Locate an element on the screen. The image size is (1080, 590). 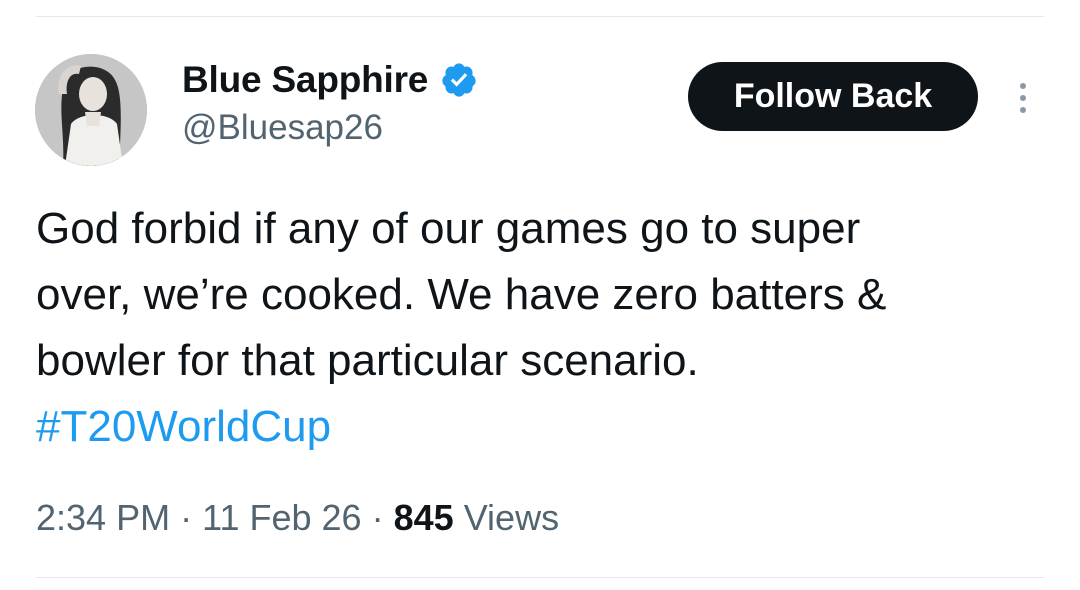
tweet-text-line: bowler for that particular scenario. is located at coordinates (367, 360).